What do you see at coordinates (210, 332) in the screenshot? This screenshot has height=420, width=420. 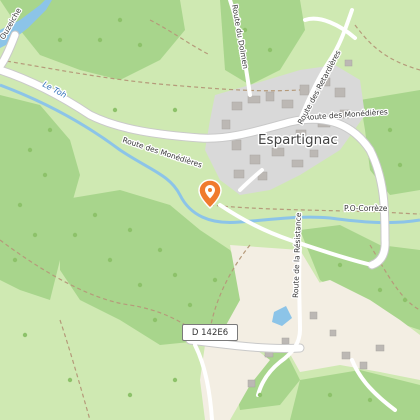 I see `road-shield-d142e6: D 142E6` at bounding box center [210, 332].